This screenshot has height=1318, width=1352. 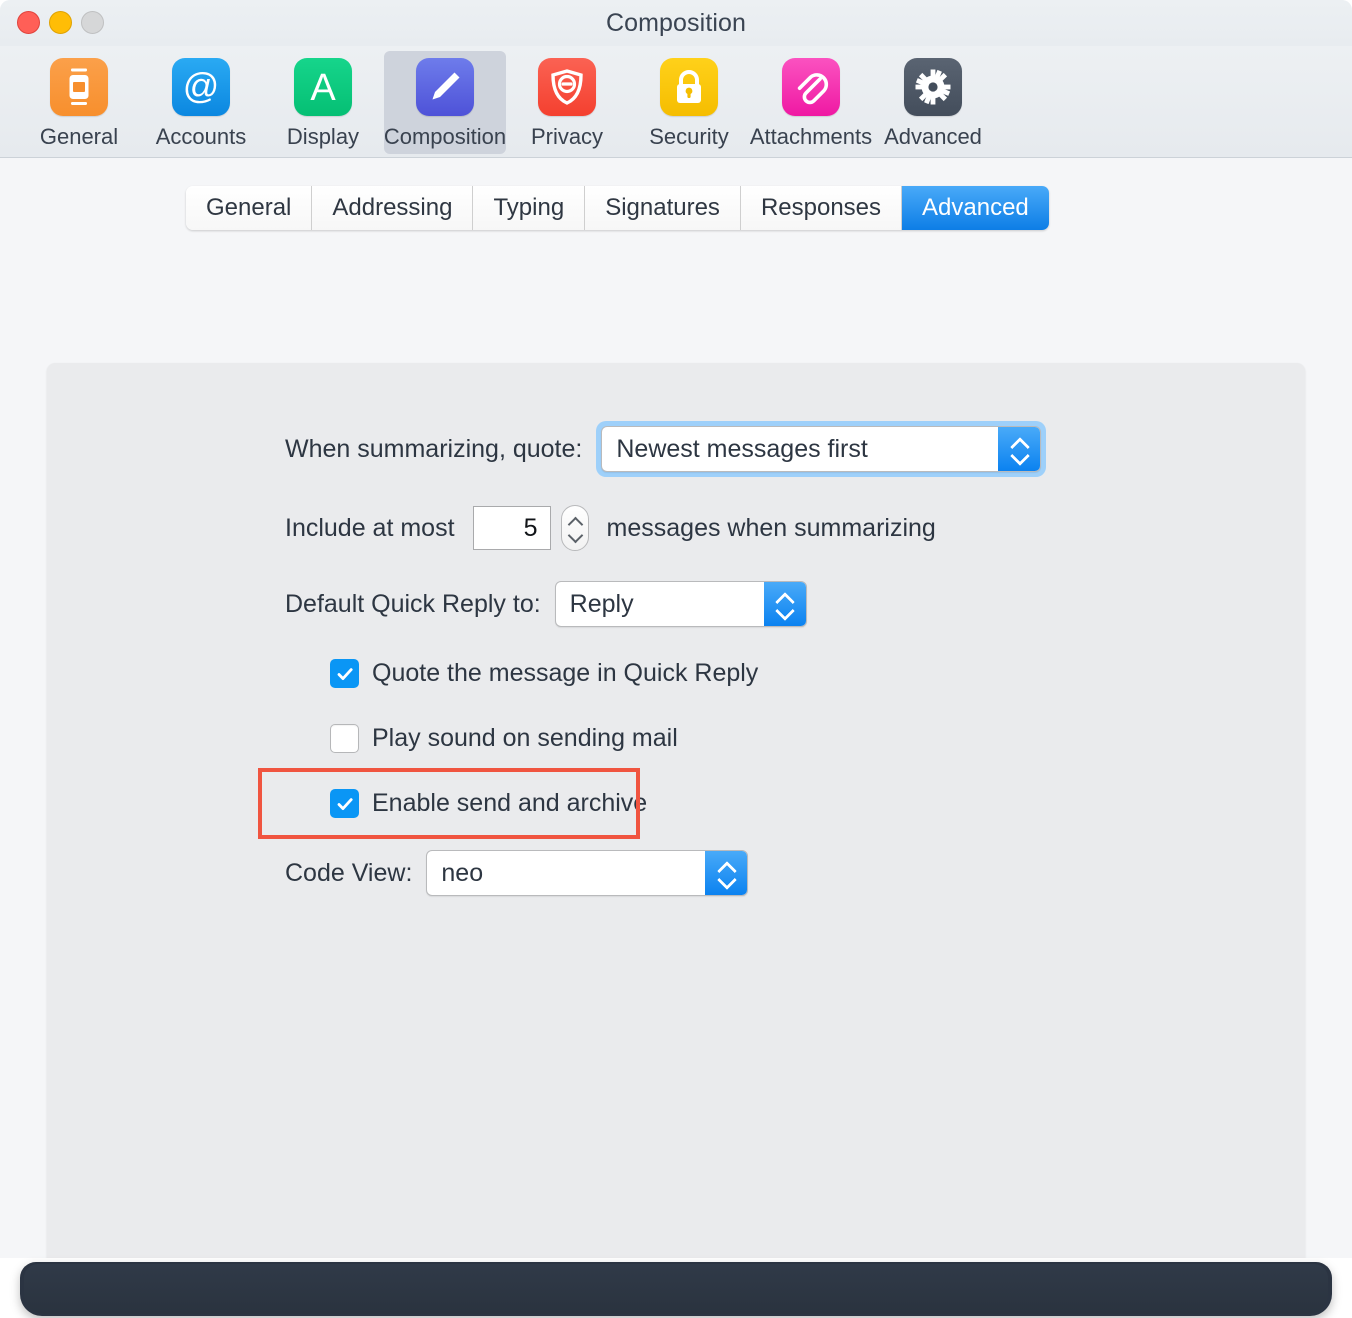 I want to click on enable-send-and-archive-label: Enable send and archive, so click(x=510, y=803).